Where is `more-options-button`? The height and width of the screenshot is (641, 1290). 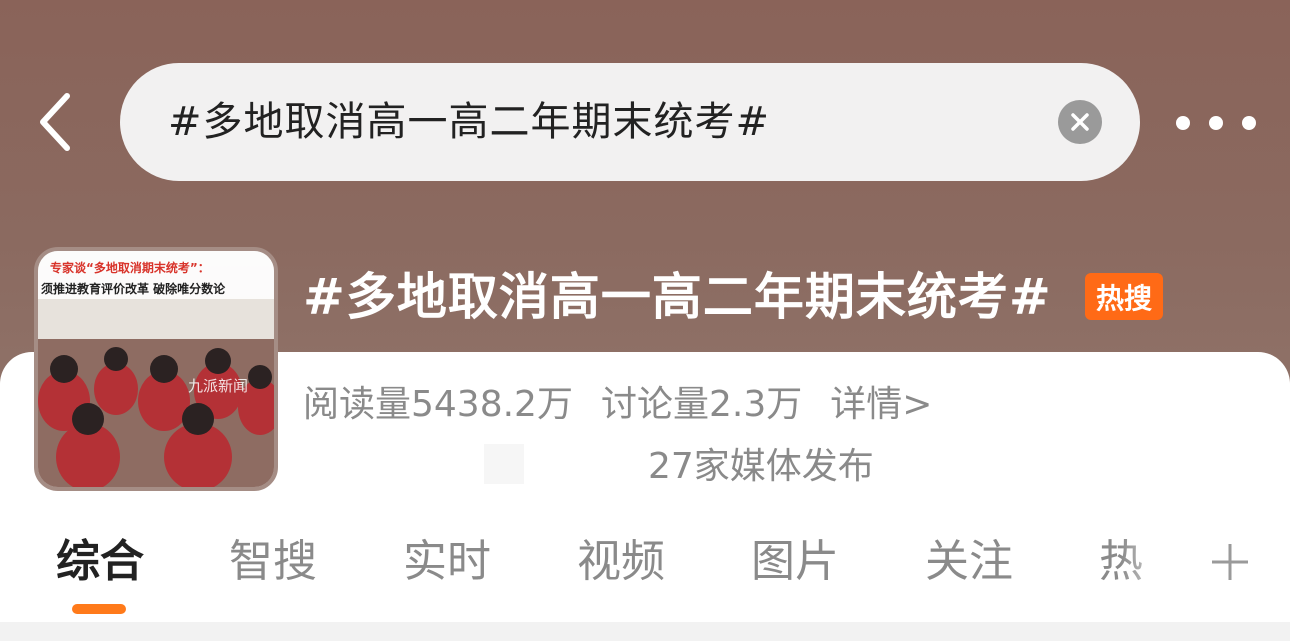 more-options-button is located at coordinates (1216, 123).